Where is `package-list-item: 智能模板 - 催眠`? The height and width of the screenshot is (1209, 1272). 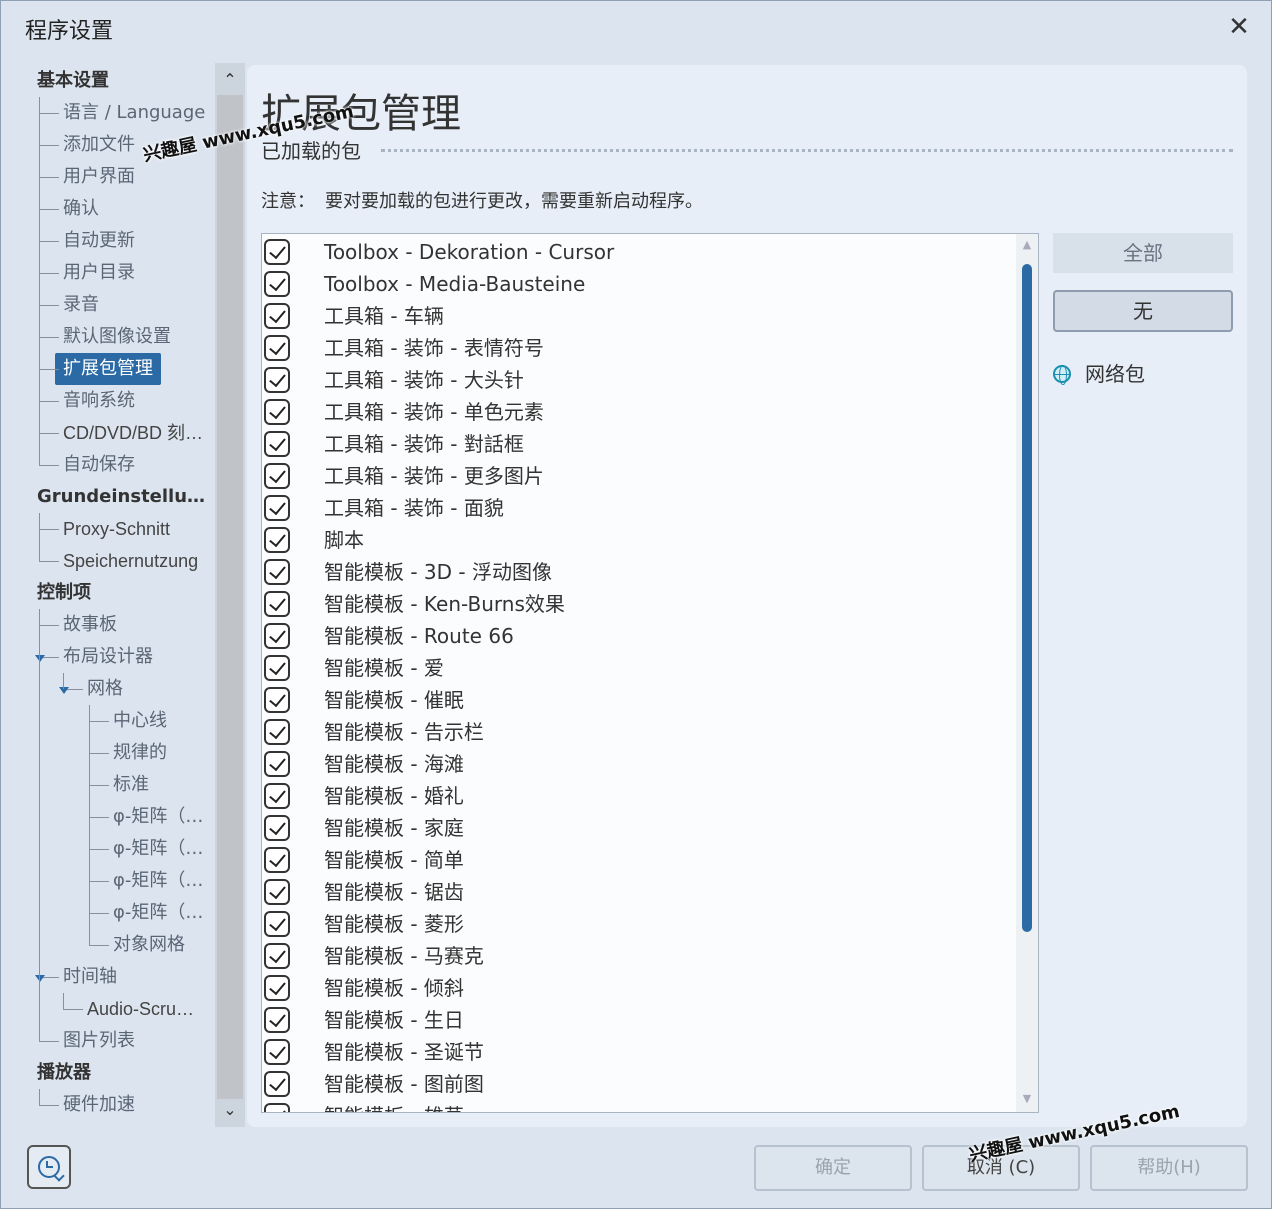 package-list-item: 智能模板 - 催眠 is located at coordinates (637, 700).